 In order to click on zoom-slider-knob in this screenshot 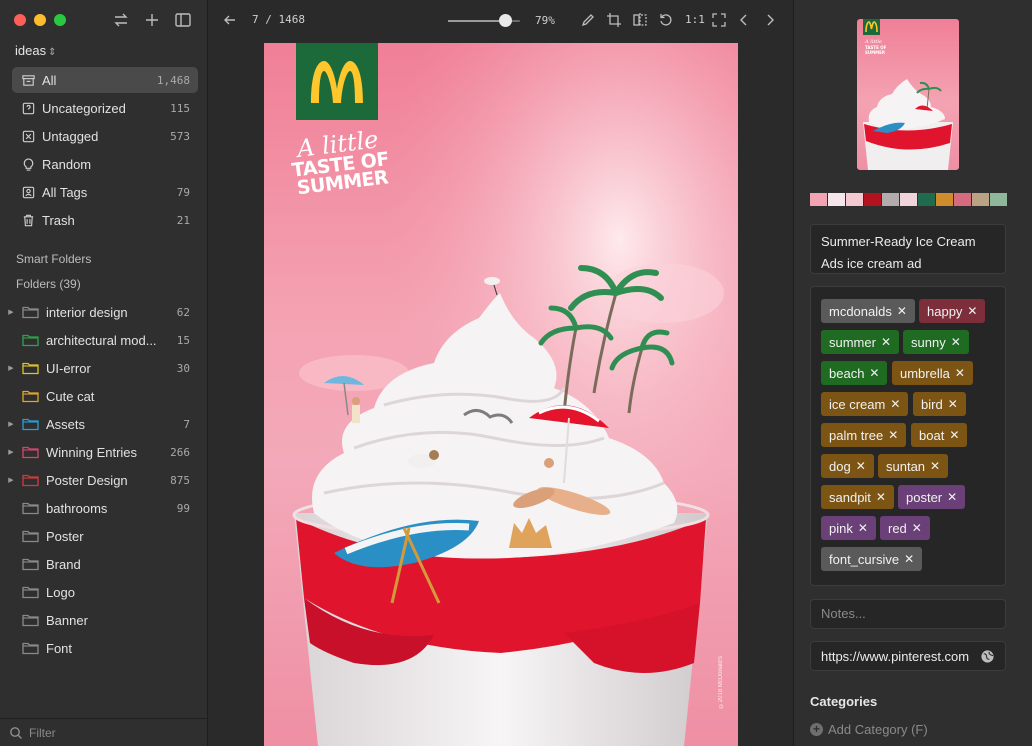, I will do `click(505, 20)`.